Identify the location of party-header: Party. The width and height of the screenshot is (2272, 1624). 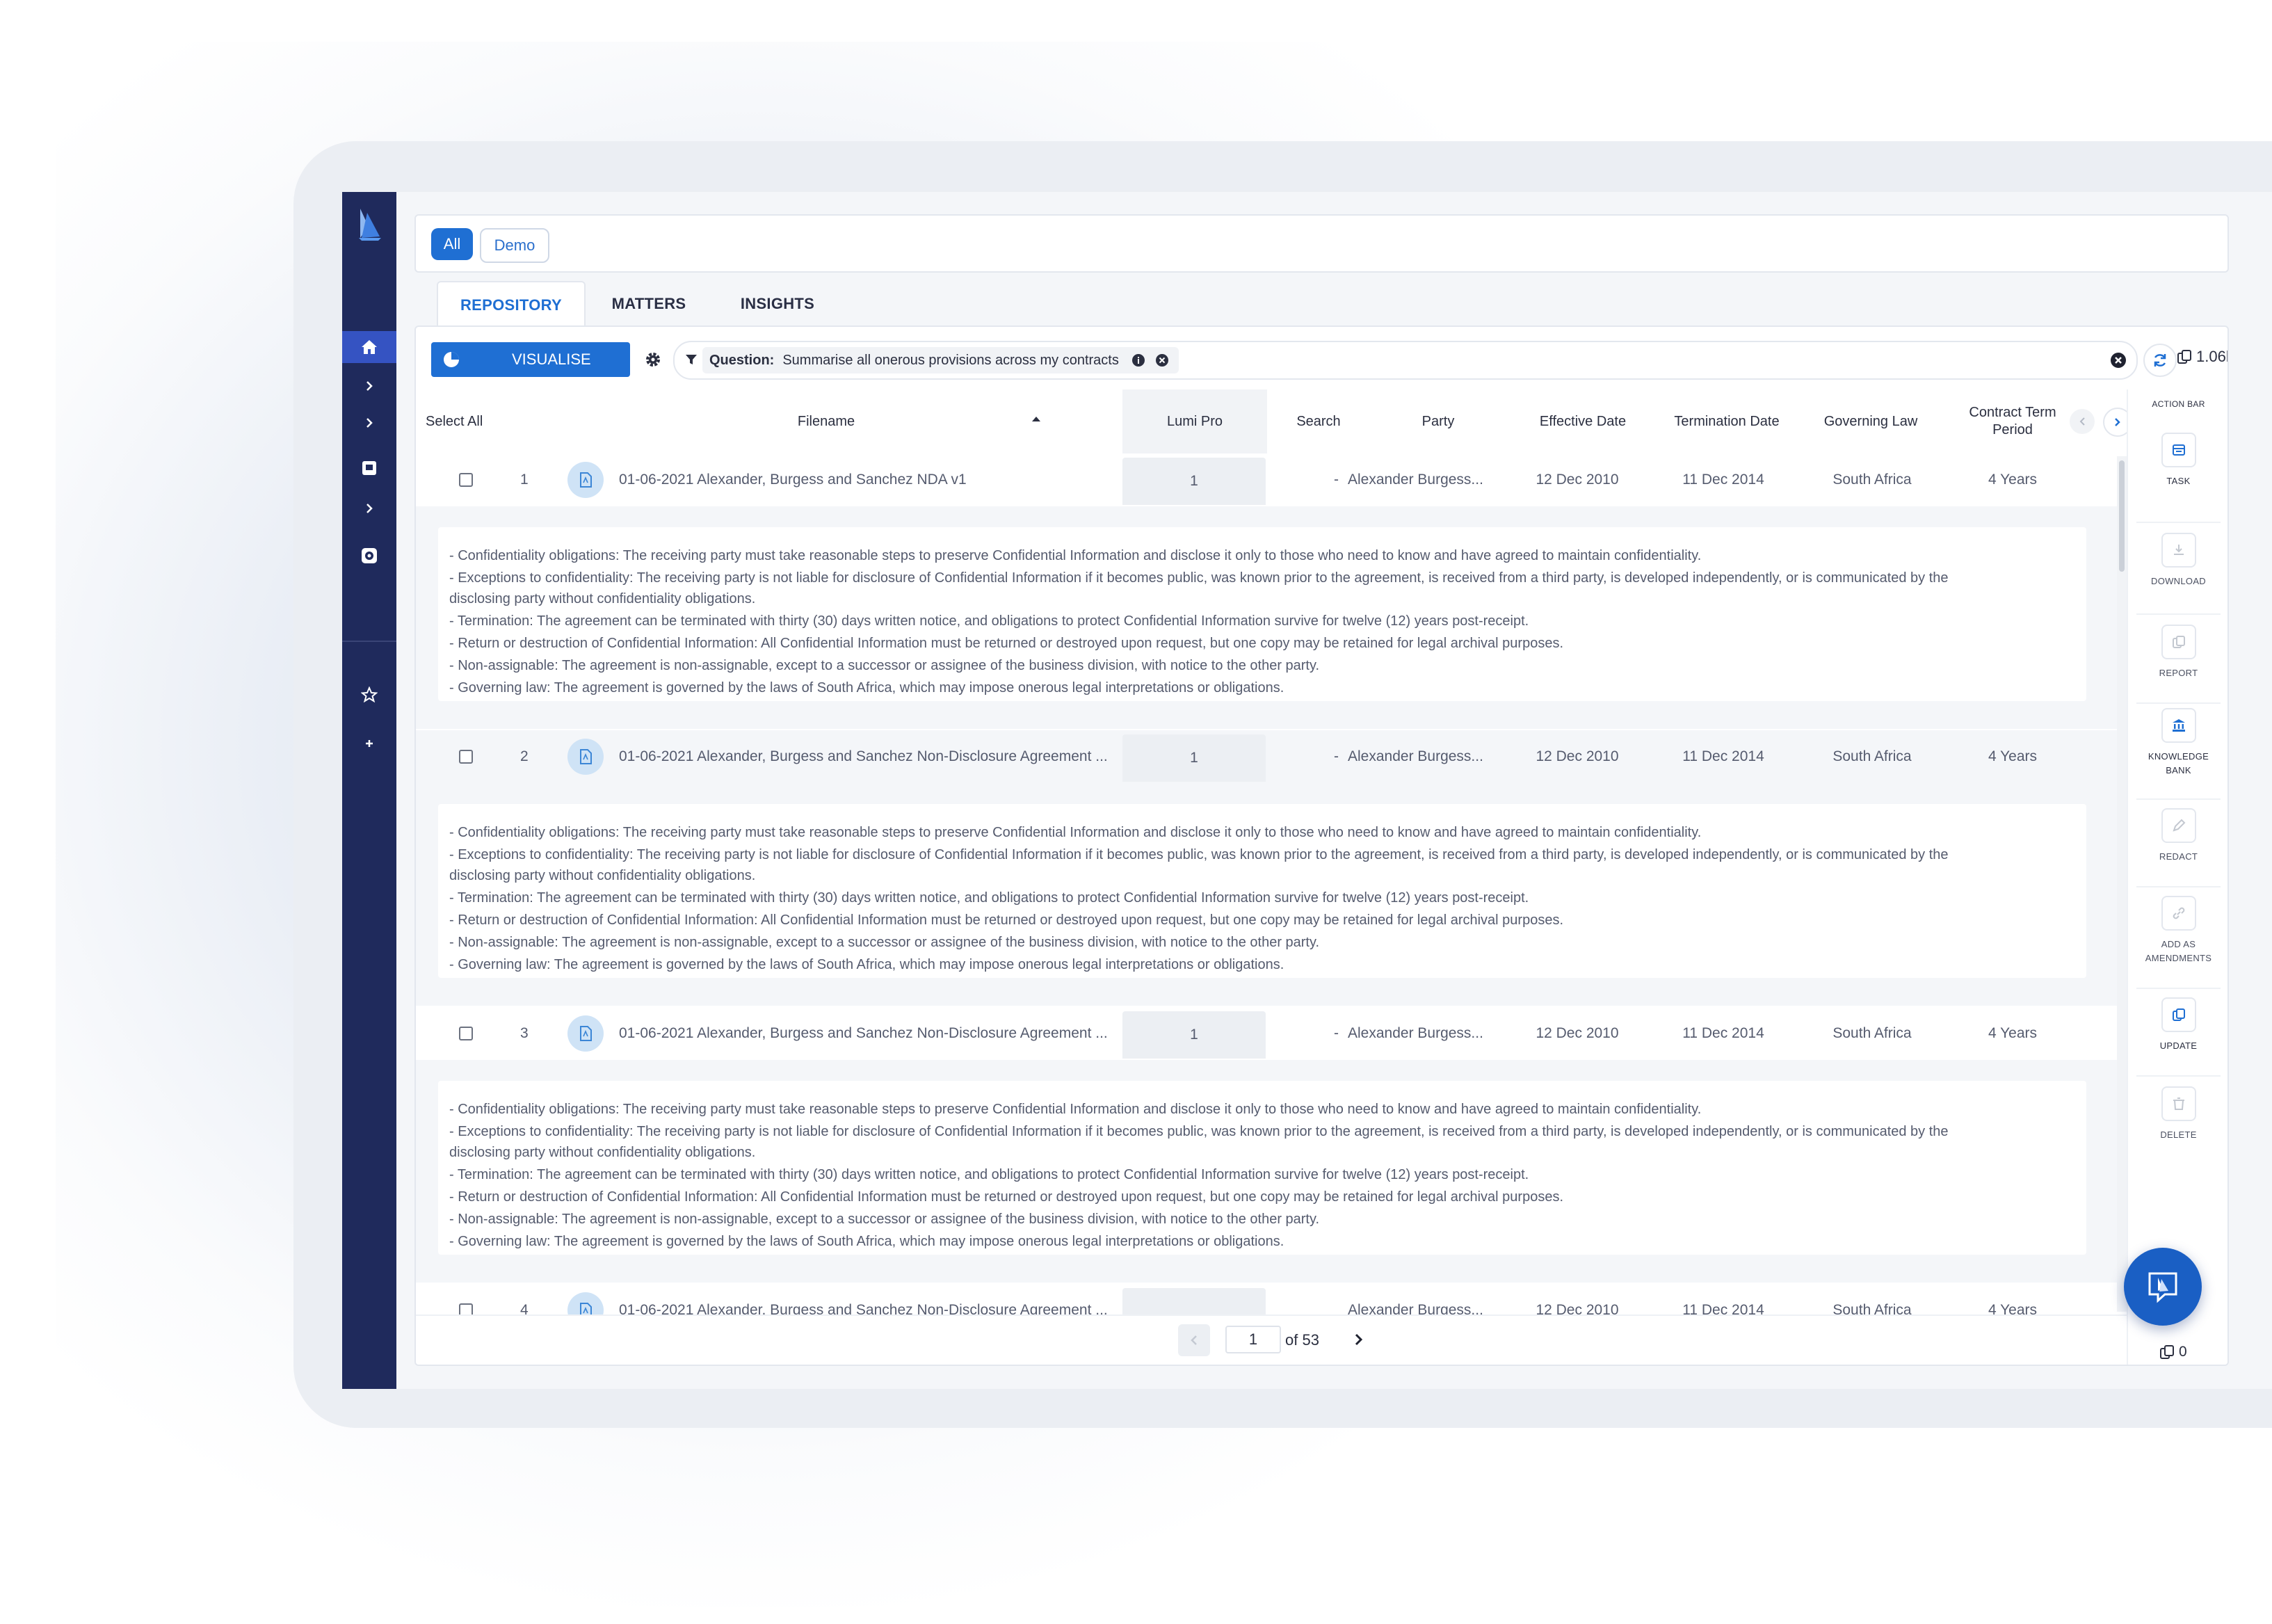
(1439, 421).